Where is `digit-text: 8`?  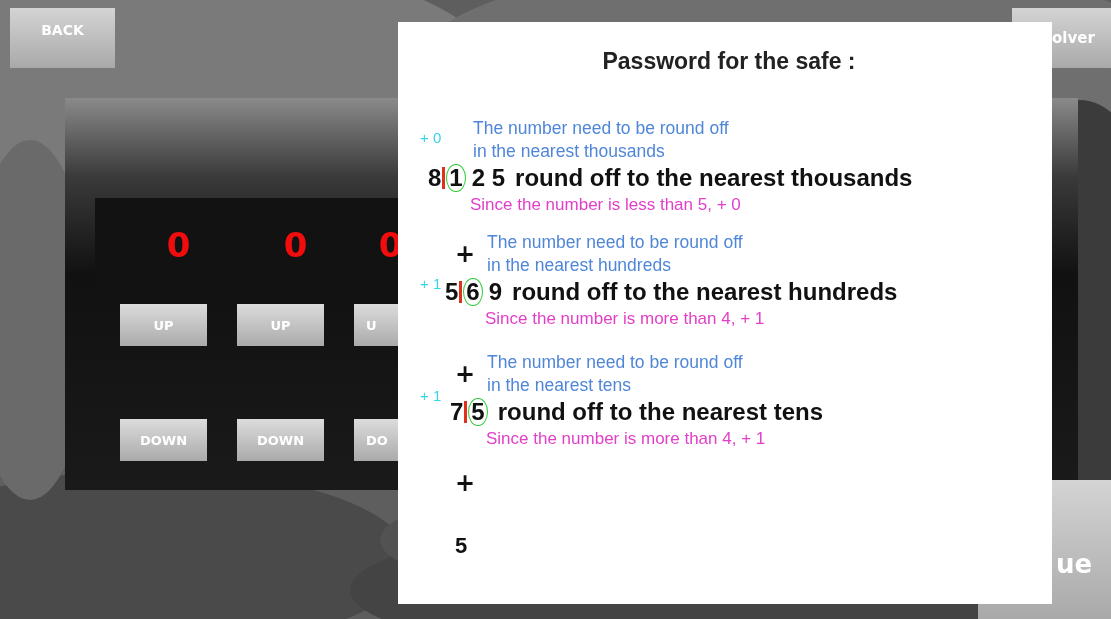
digit-text: 8 is located at coordinates (435, 178).